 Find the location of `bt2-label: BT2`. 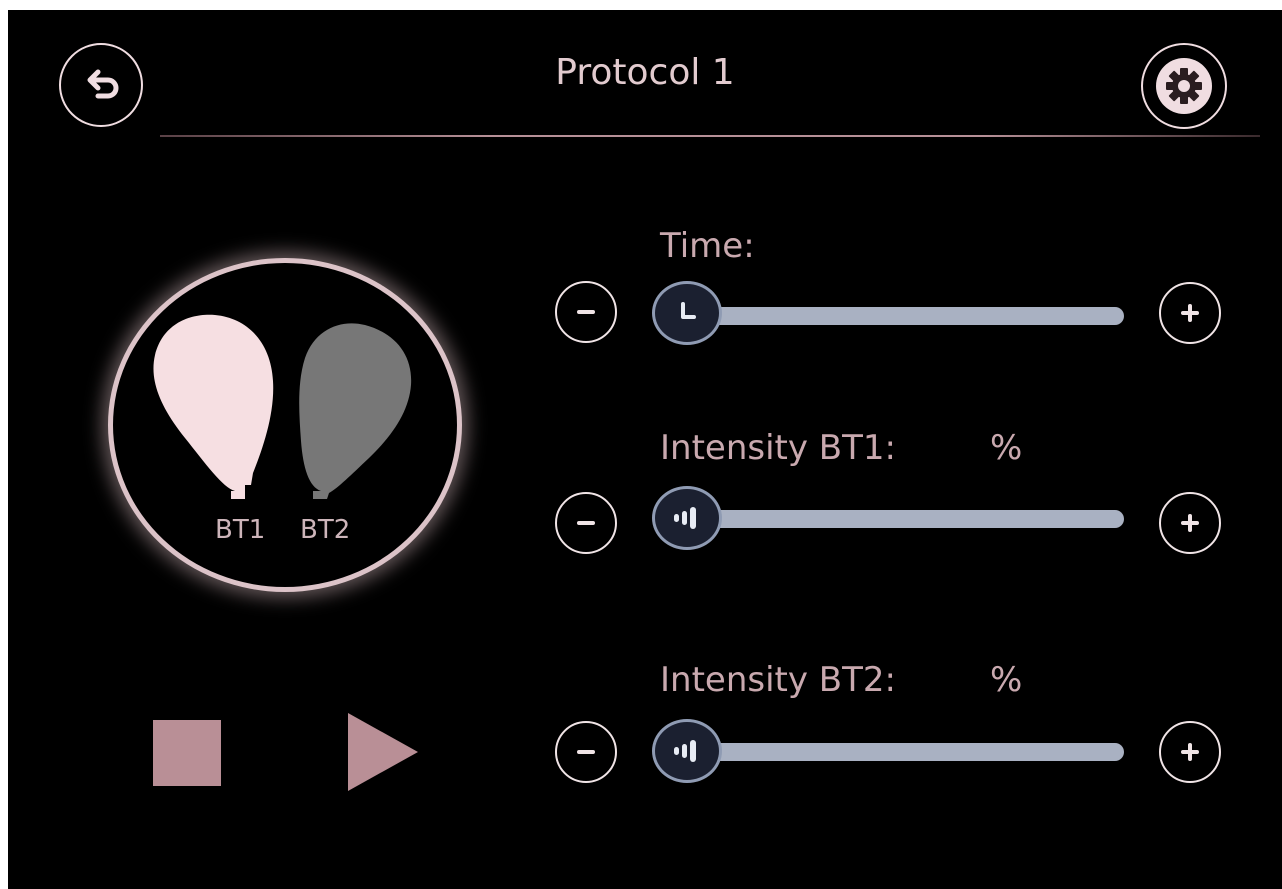

bt2-label: BT2 is located at coordinates (325, 530).